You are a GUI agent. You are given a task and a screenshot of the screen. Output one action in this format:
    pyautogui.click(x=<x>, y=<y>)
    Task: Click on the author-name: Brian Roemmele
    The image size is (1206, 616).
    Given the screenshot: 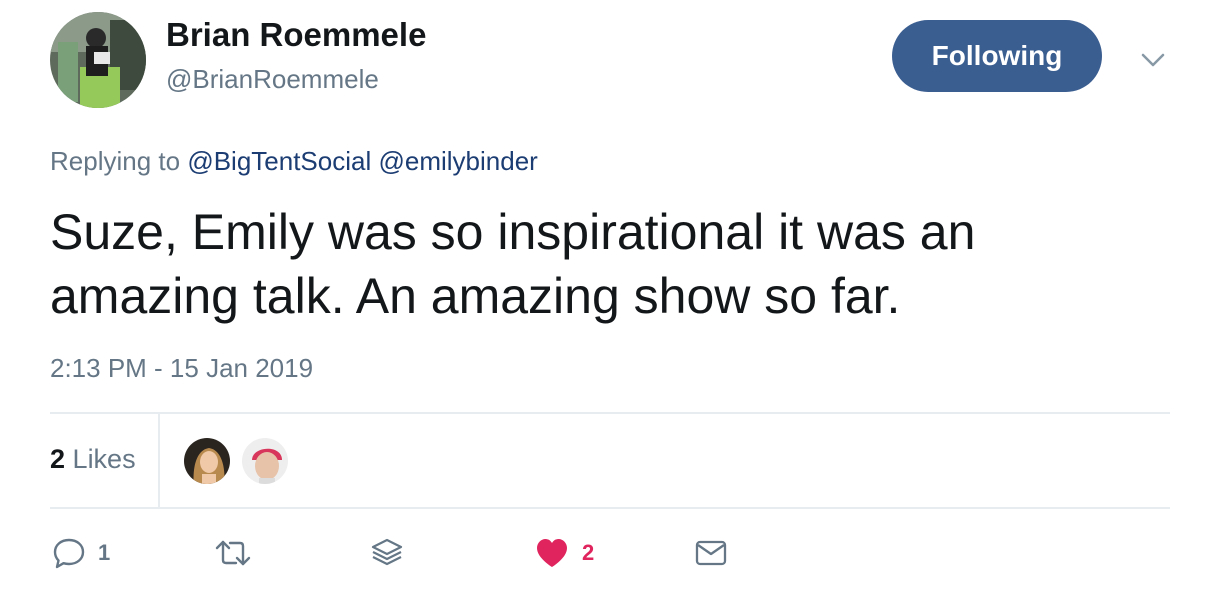 What is the action you would take?
    pyautogui.click(x=296, y=35)
    